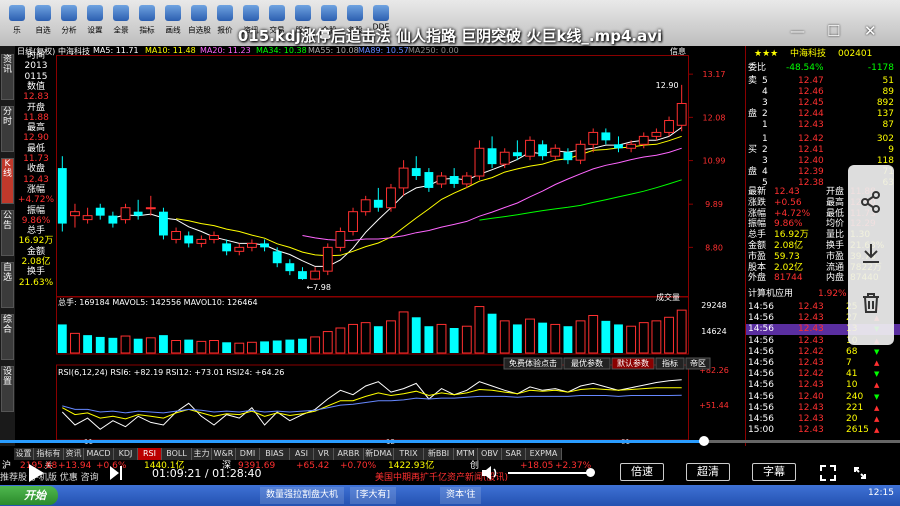 This screenshot has height=506, width=900. I want to click on chart-button-4: 帝区, so click(698, 363).